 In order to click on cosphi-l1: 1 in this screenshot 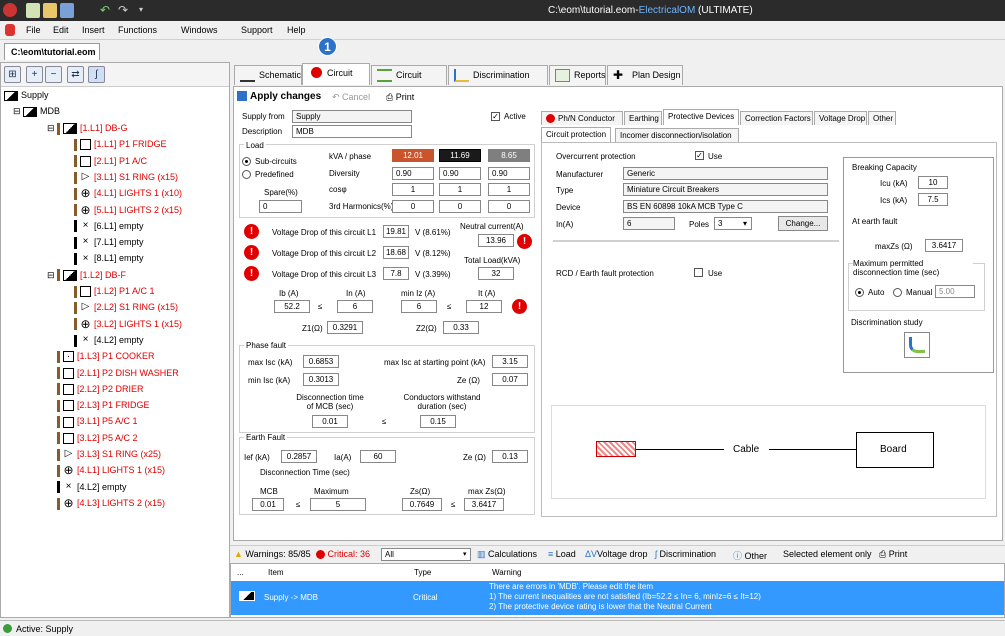, I will do `click(413, 189)`.